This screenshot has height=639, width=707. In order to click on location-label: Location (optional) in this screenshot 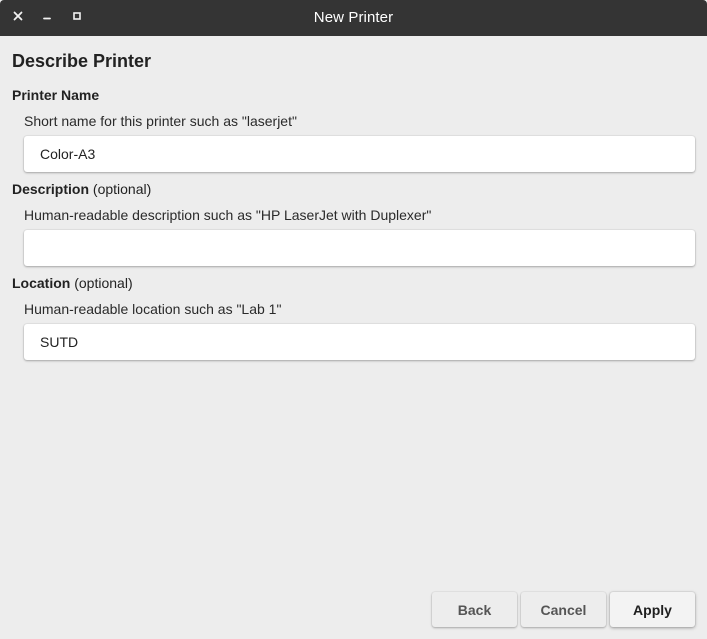, I will do `click(72, 283)`.